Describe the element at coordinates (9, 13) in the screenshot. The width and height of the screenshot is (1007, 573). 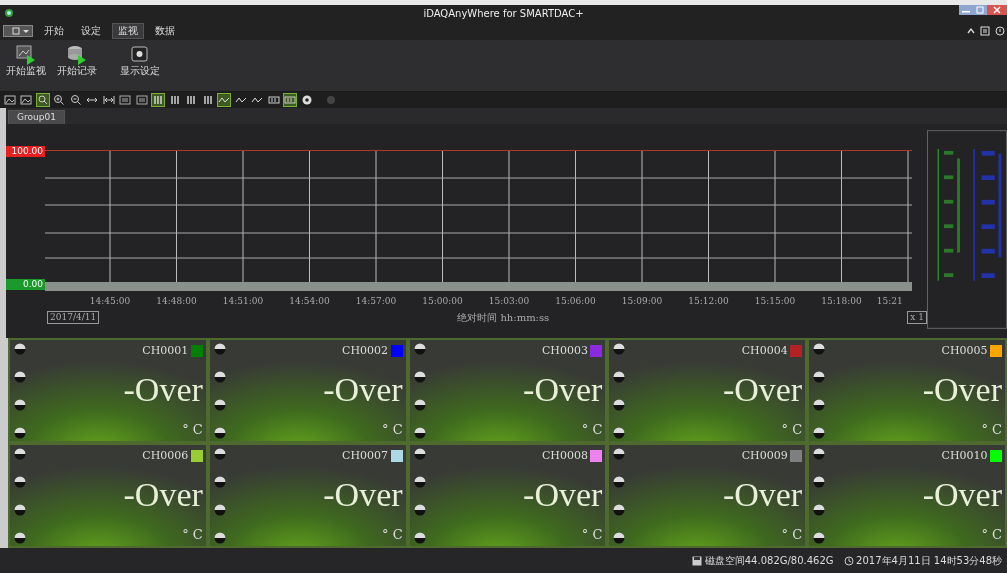
I see `app-logo-icon` at that location.